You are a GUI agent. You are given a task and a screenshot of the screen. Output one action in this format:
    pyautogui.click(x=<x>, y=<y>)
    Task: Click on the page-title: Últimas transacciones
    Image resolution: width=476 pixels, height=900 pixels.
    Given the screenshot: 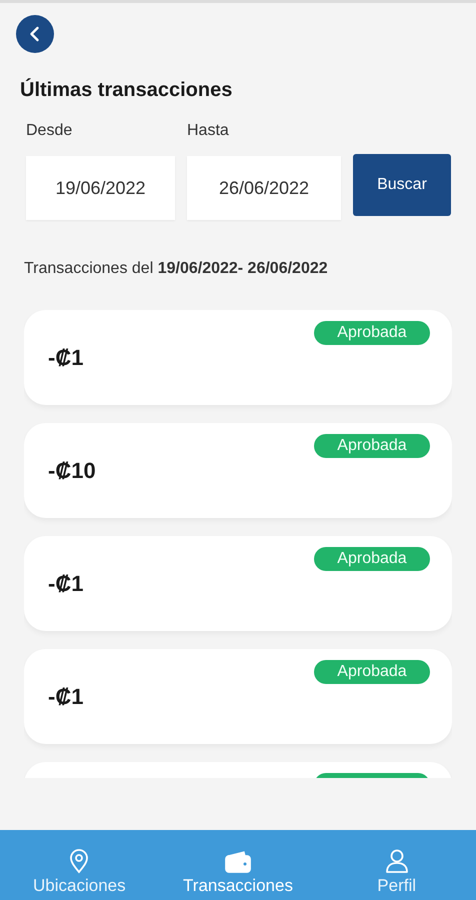 What is the action you would take?
    pyautogui.click(x=127, y=90)
    